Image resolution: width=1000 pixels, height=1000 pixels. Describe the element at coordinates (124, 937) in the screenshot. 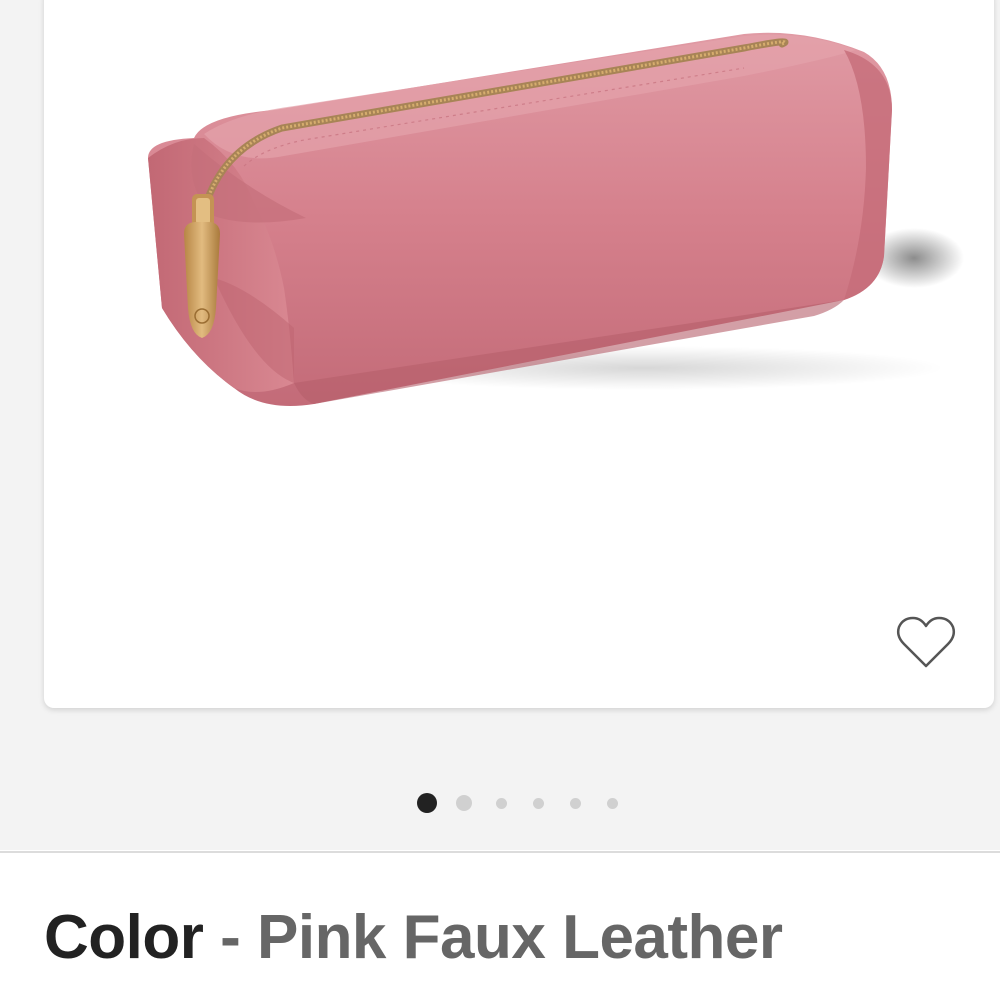

I see `color-label: Color` at that location.